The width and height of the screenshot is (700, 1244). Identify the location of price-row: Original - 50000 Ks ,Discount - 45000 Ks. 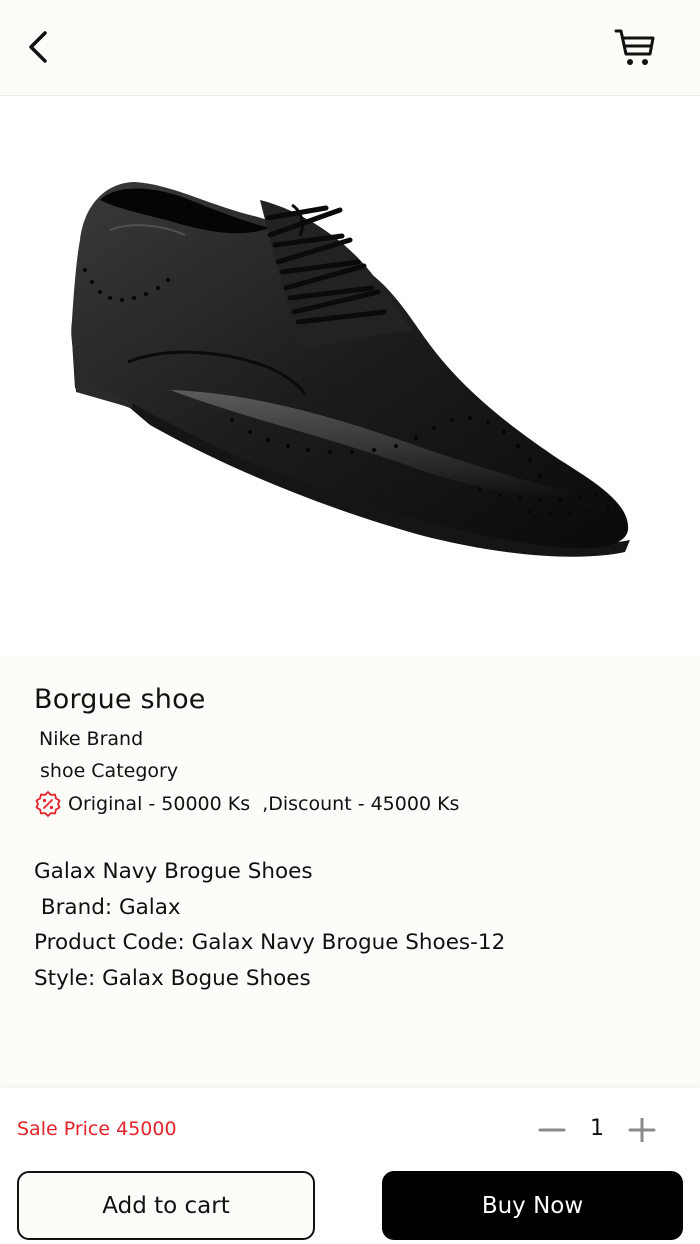
(246, 804).